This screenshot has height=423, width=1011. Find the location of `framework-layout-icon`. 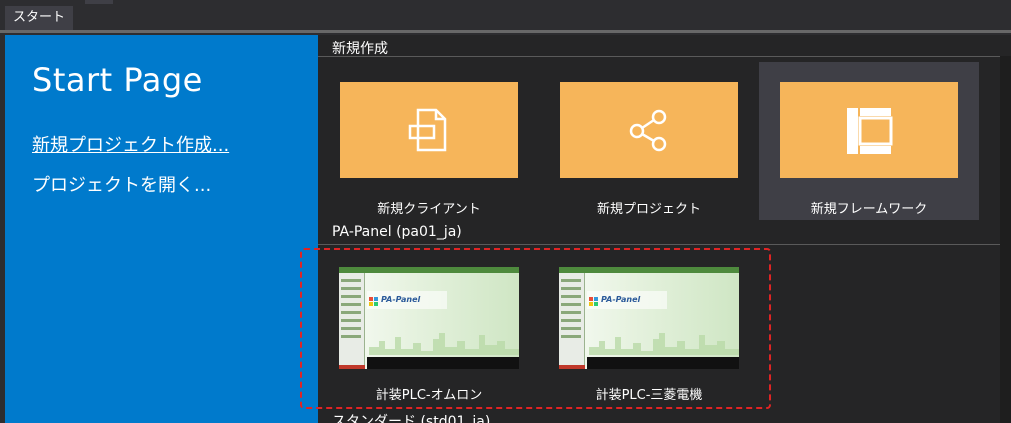

framework-layout-icon is located at coordinates (870, 131).